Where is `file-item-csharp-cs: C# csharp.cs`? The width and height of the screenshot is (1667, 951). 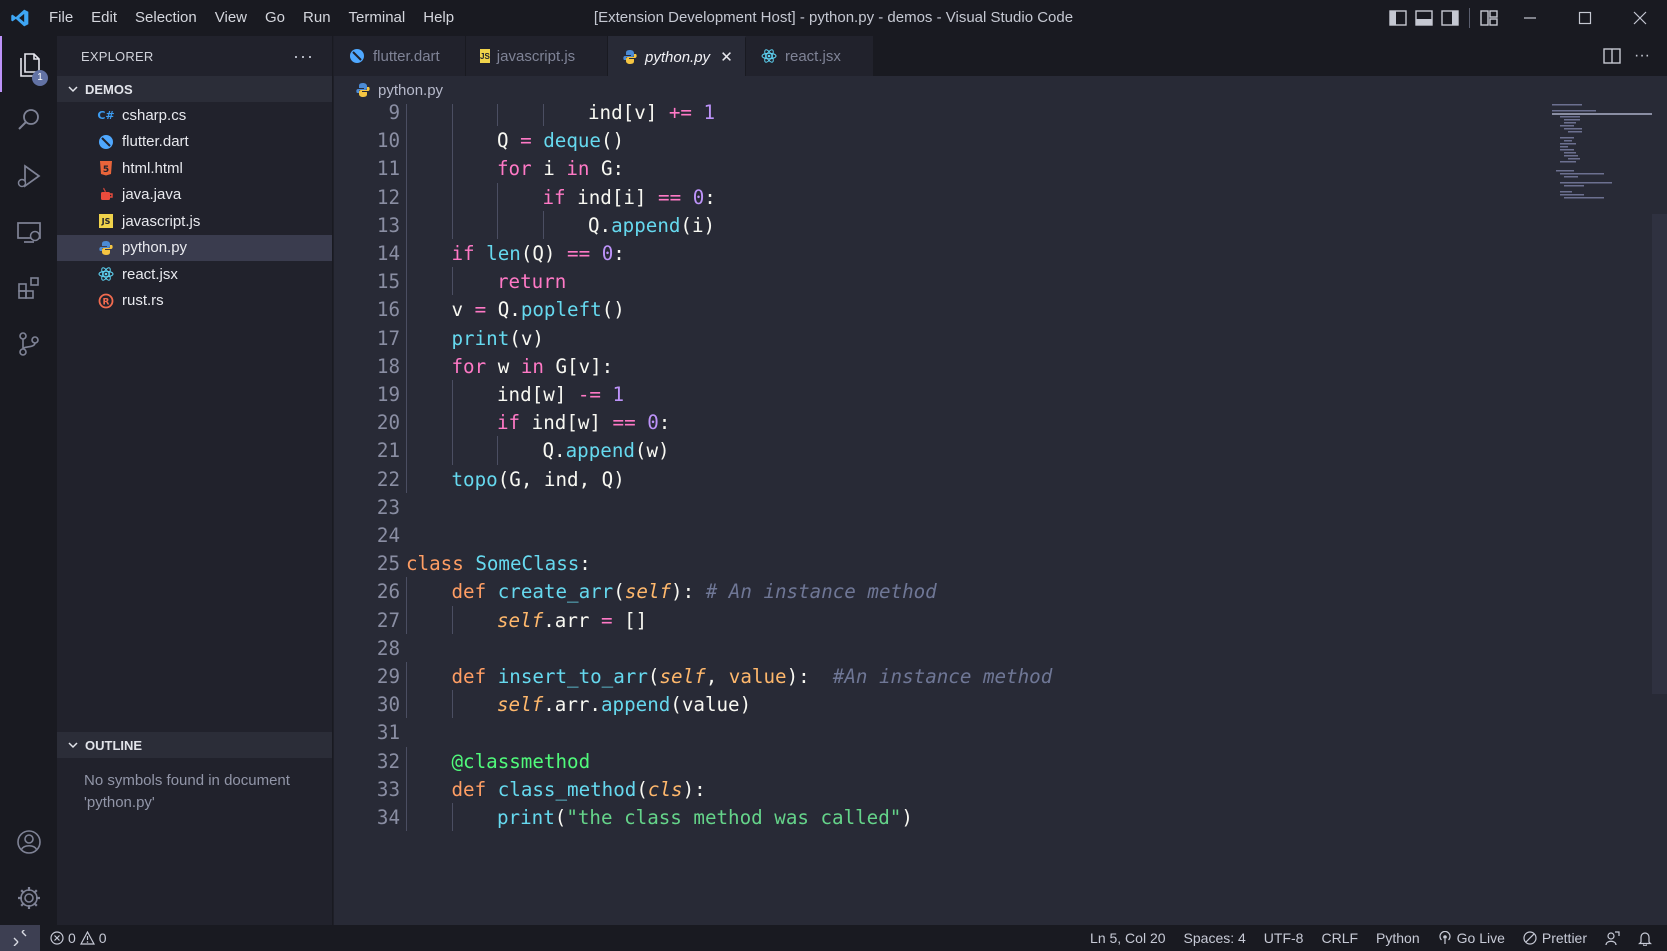 file-item-csharp-cs: C# csharp.cs is located at coordinates (194, 115).